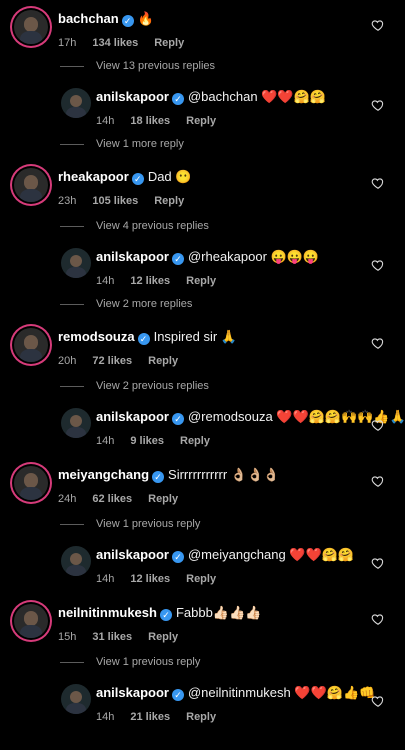 This screenshot has height=750, width=405. I want to click on likes-count: 105 likes, so click(115, 201).